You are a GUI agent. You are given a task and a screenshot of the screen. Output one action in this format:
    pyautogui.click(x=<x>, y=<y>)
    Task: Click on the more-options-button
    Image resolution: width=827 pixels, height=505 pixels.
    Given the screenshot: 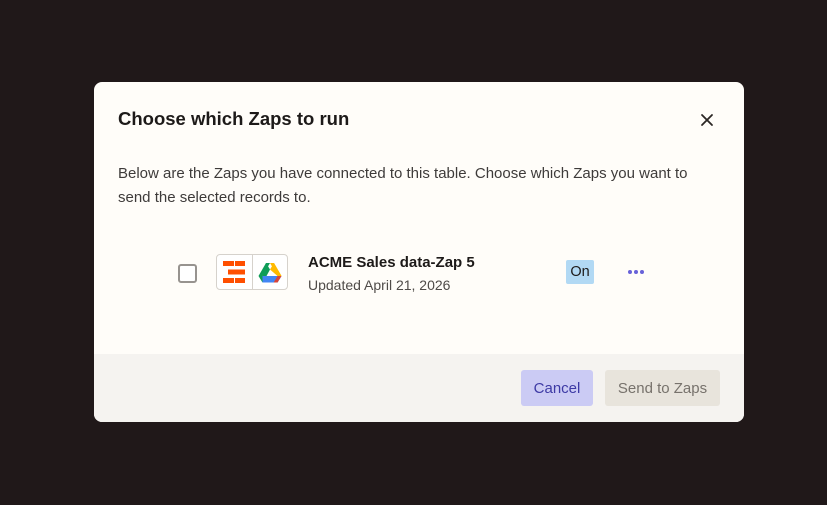 What is the action you would take?
    pyautogui.click(x=636, y=272)
    